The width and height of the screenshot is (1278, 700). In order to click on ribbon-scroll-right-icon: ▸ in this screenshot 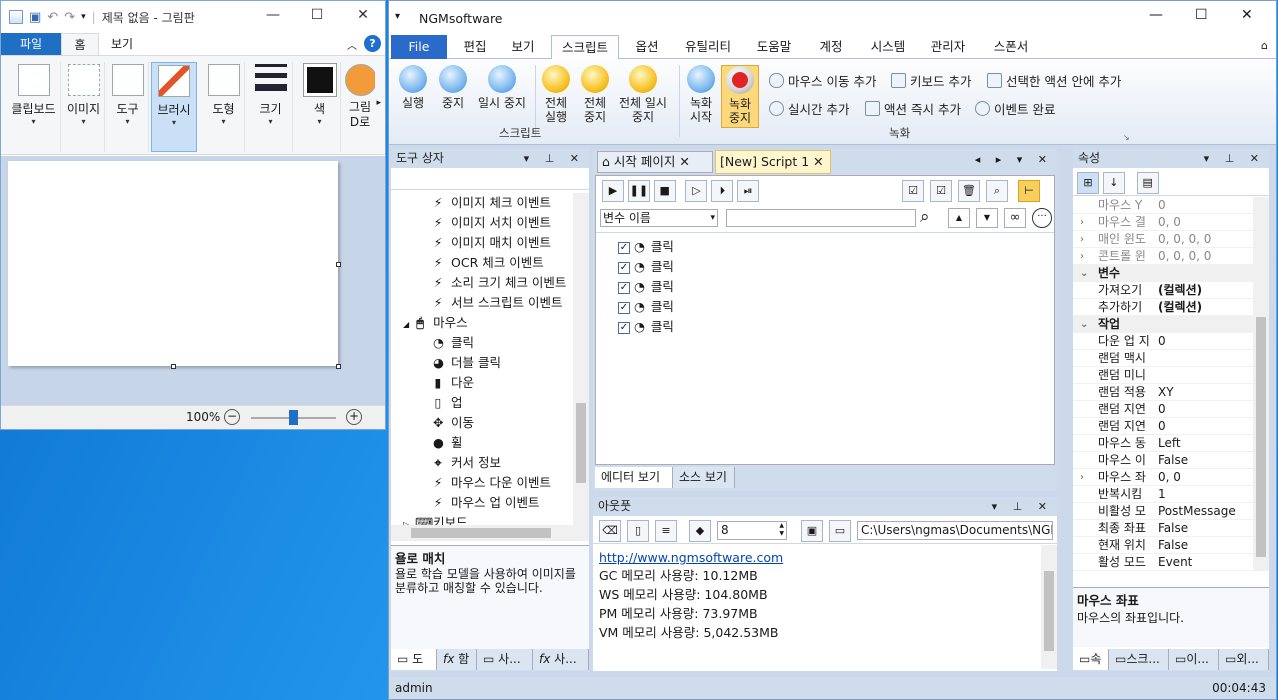, I will do `click(378, 103)`.